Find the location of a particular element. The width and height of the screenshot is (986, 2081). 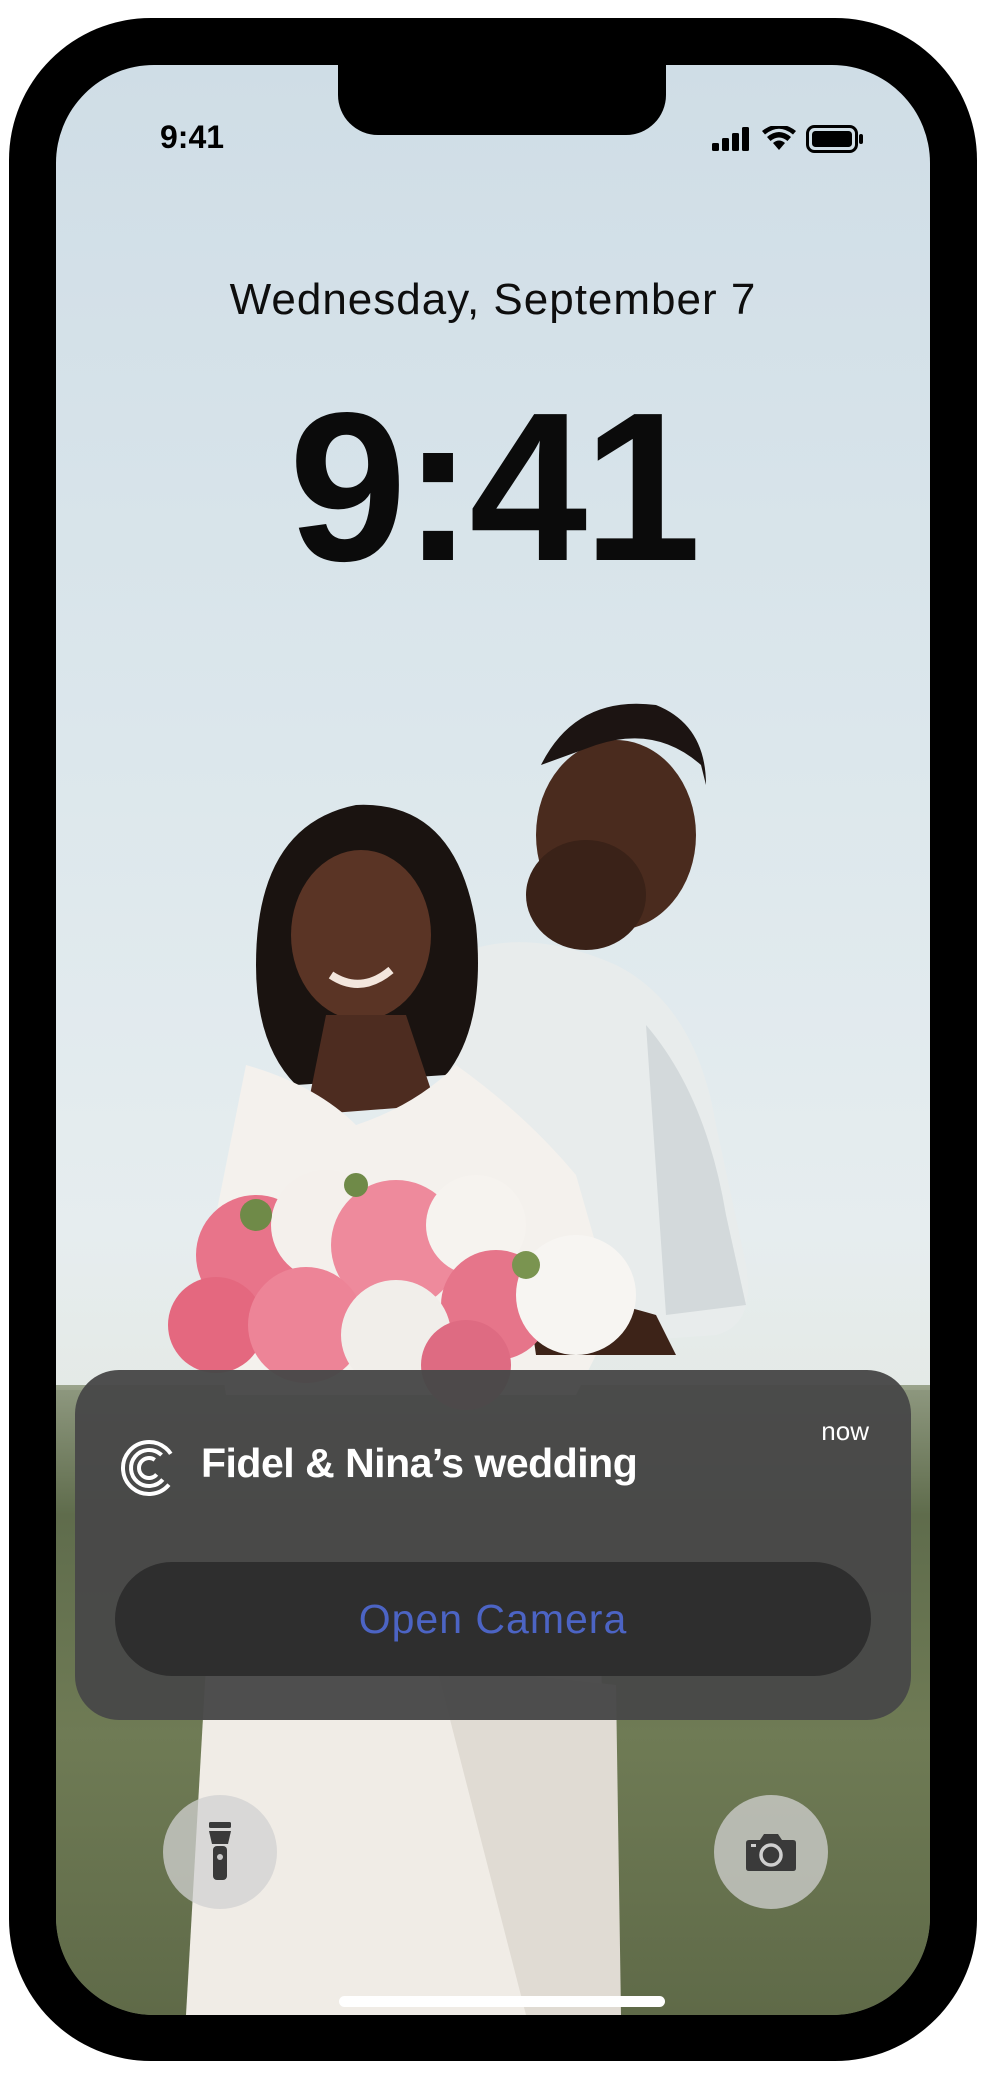

status-bar-icons is located at coordinates (788, 139).